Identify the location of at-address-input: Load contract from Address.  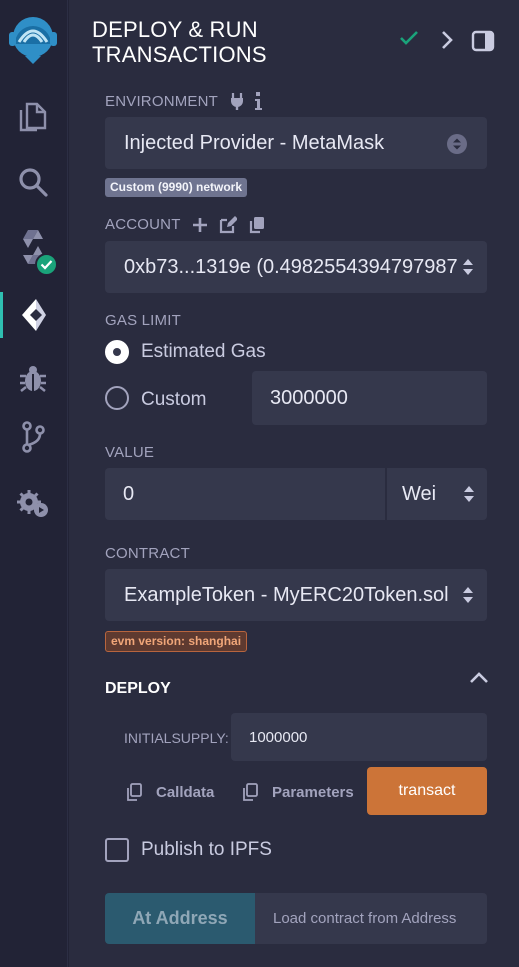
(371, 918).